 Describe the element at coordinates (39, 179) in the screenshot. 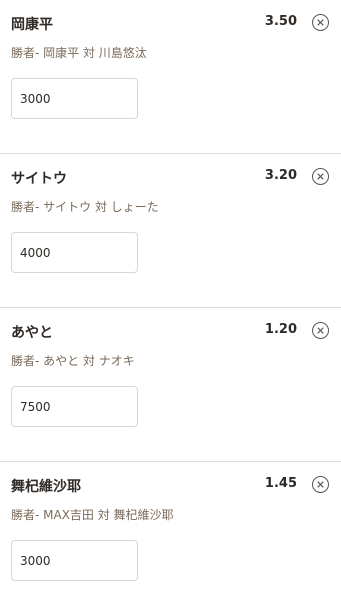

I see `selection-name: サイトウ` at that location.